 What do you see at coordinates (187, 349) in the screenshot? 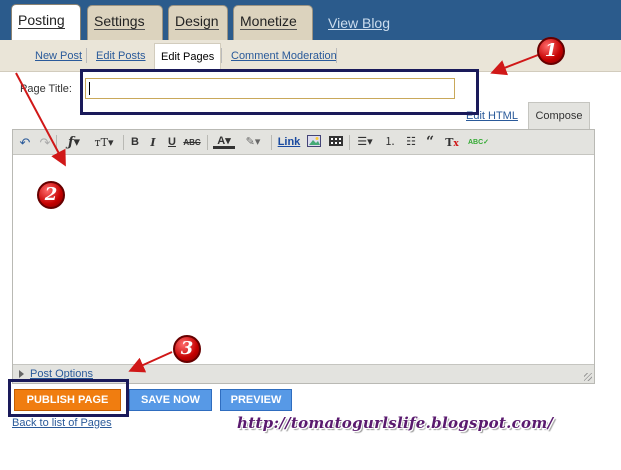
I see `annotation-badge-3: 3` at bounding box center [187, 349].